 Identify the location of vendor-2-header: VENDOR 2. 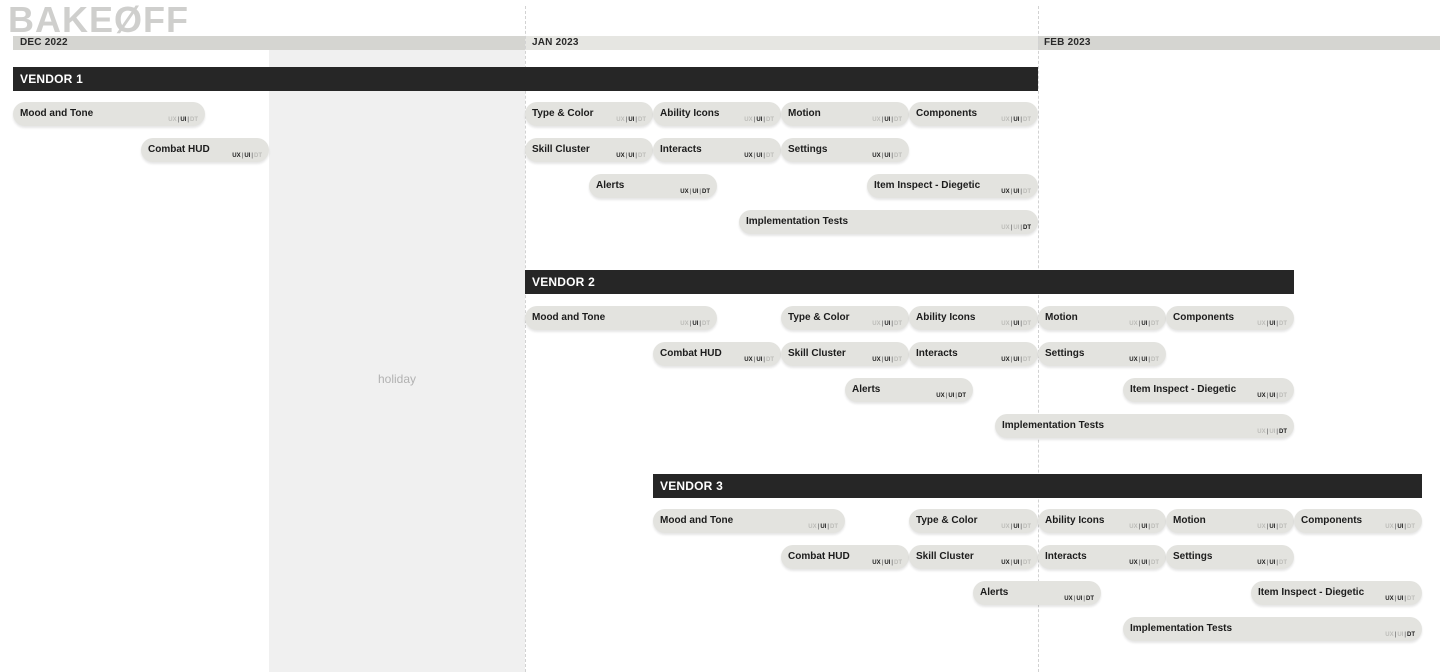
(909, 282).